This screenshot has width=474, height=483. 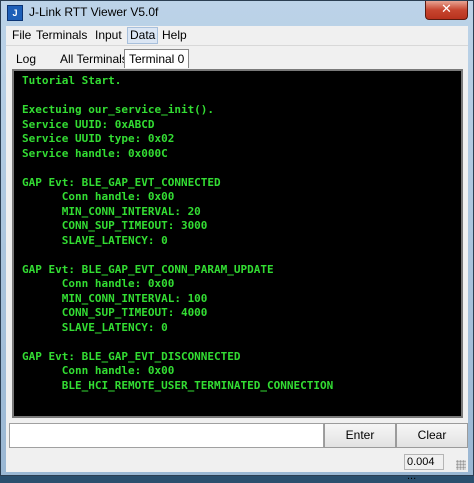 What do you see at coordinates (360, 435) in the screenshot?
I see `enter-button: Enter` at bounding box center [360, 435].